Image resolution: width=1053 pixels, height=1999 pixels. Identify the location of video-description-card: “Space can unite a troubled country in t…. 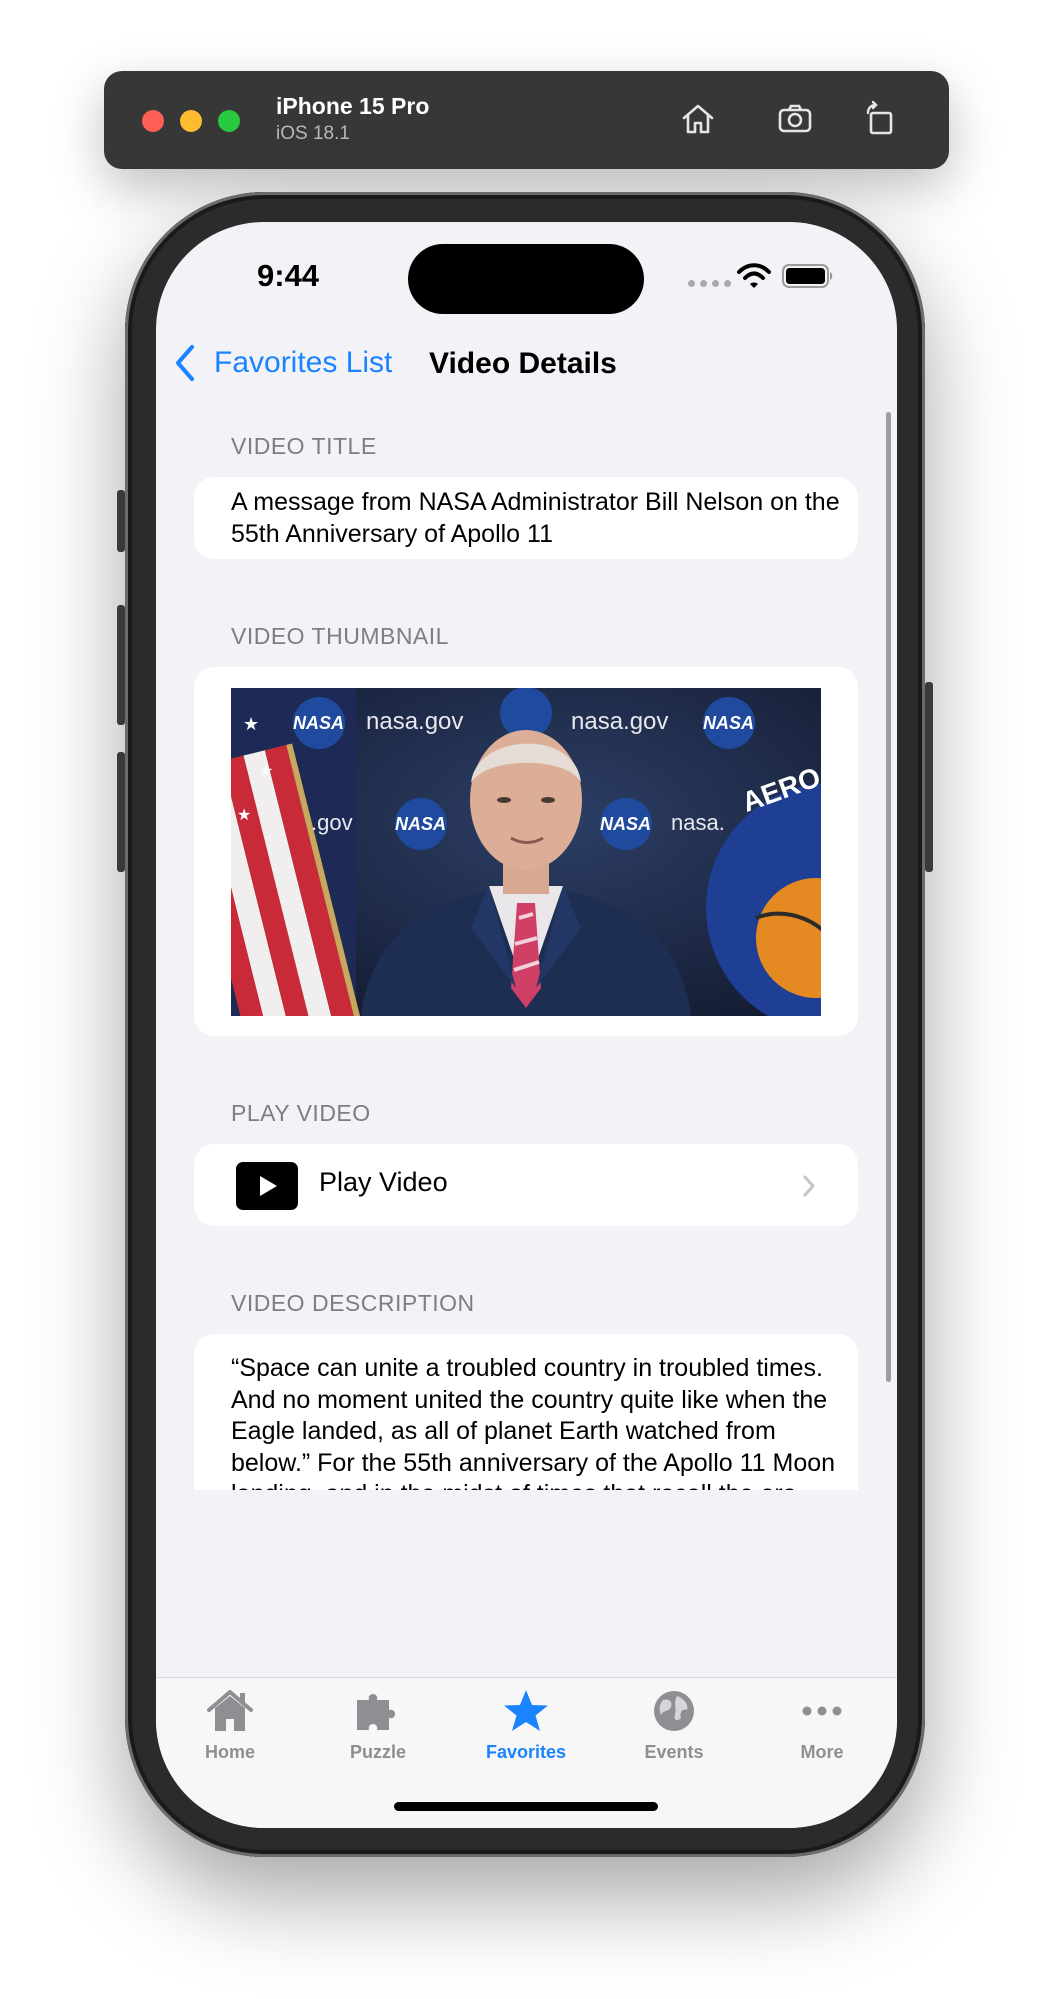
(526, 1412).